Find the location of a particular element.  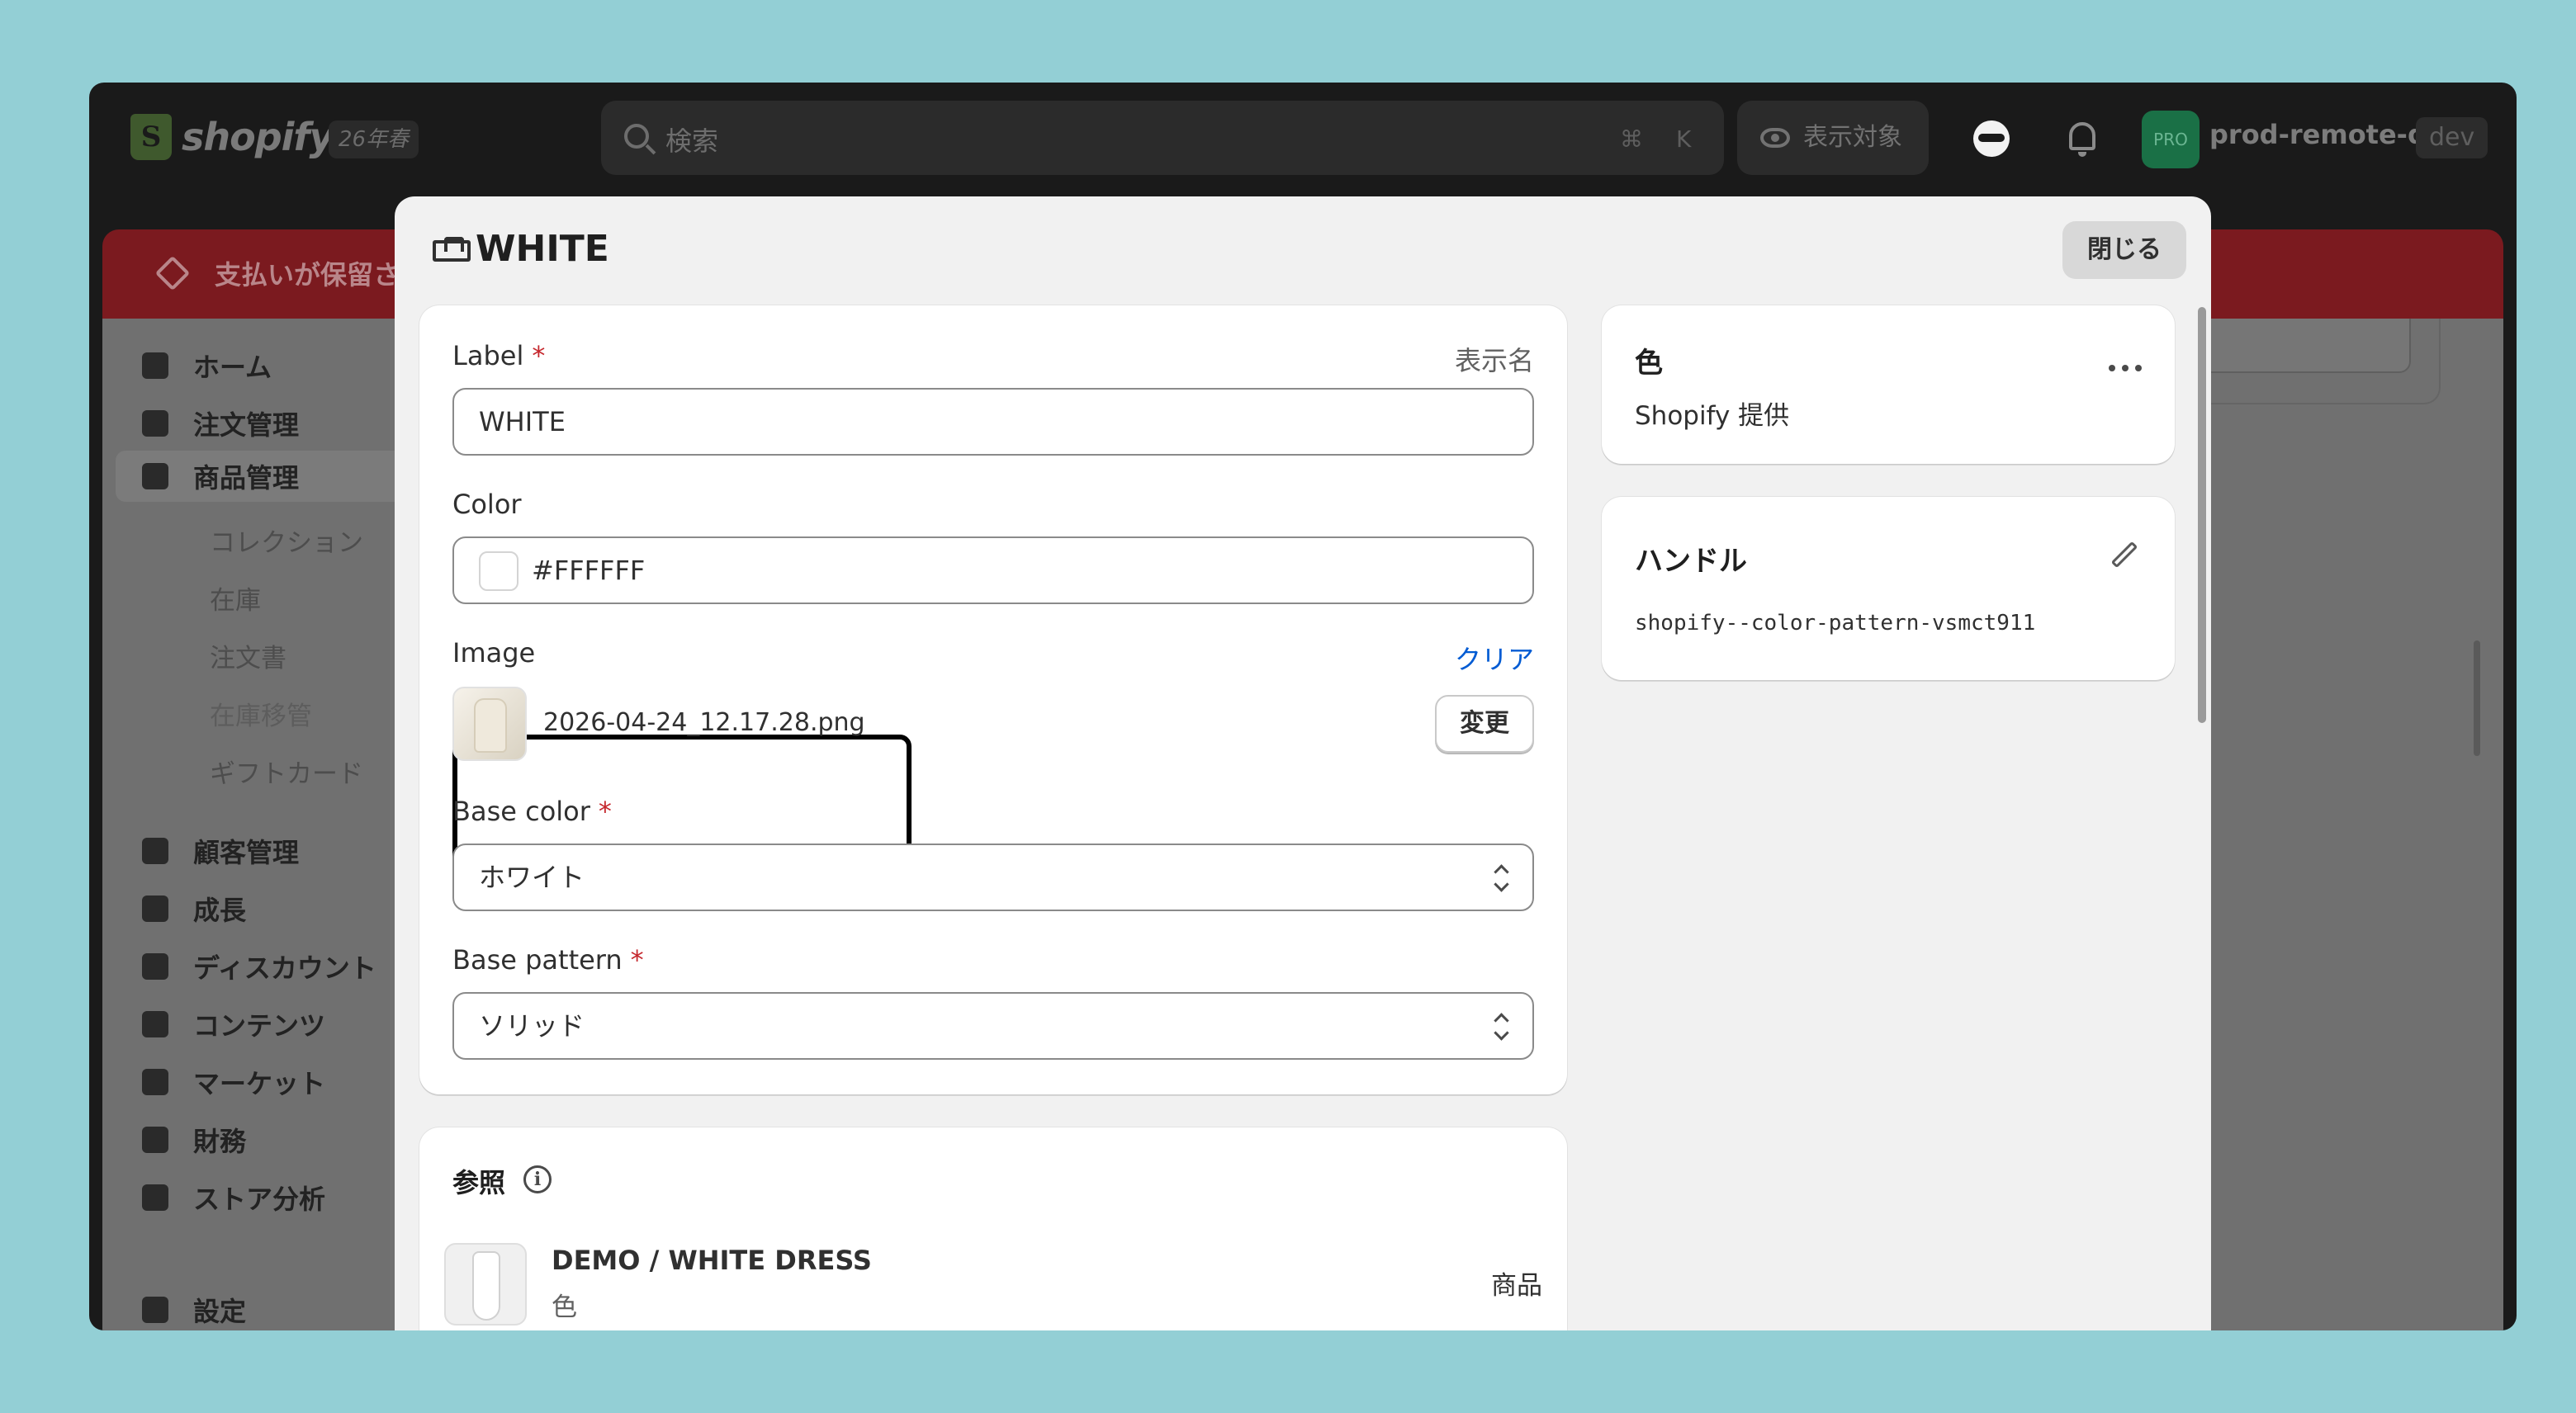

clear-image-link: クリア is located at coordinates (1494, 658).